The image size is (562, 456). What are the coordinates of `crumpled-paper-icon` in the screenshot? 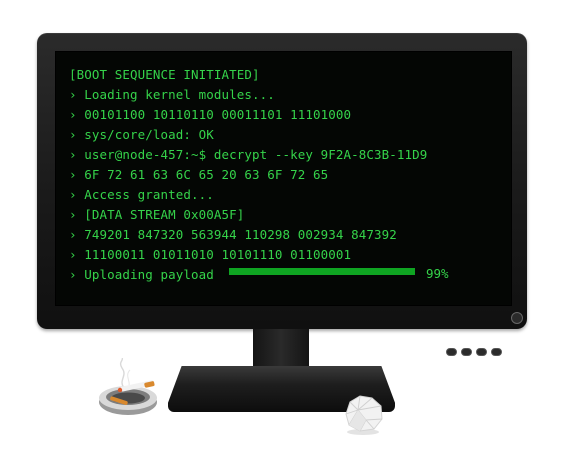 It's located at (364, 415).